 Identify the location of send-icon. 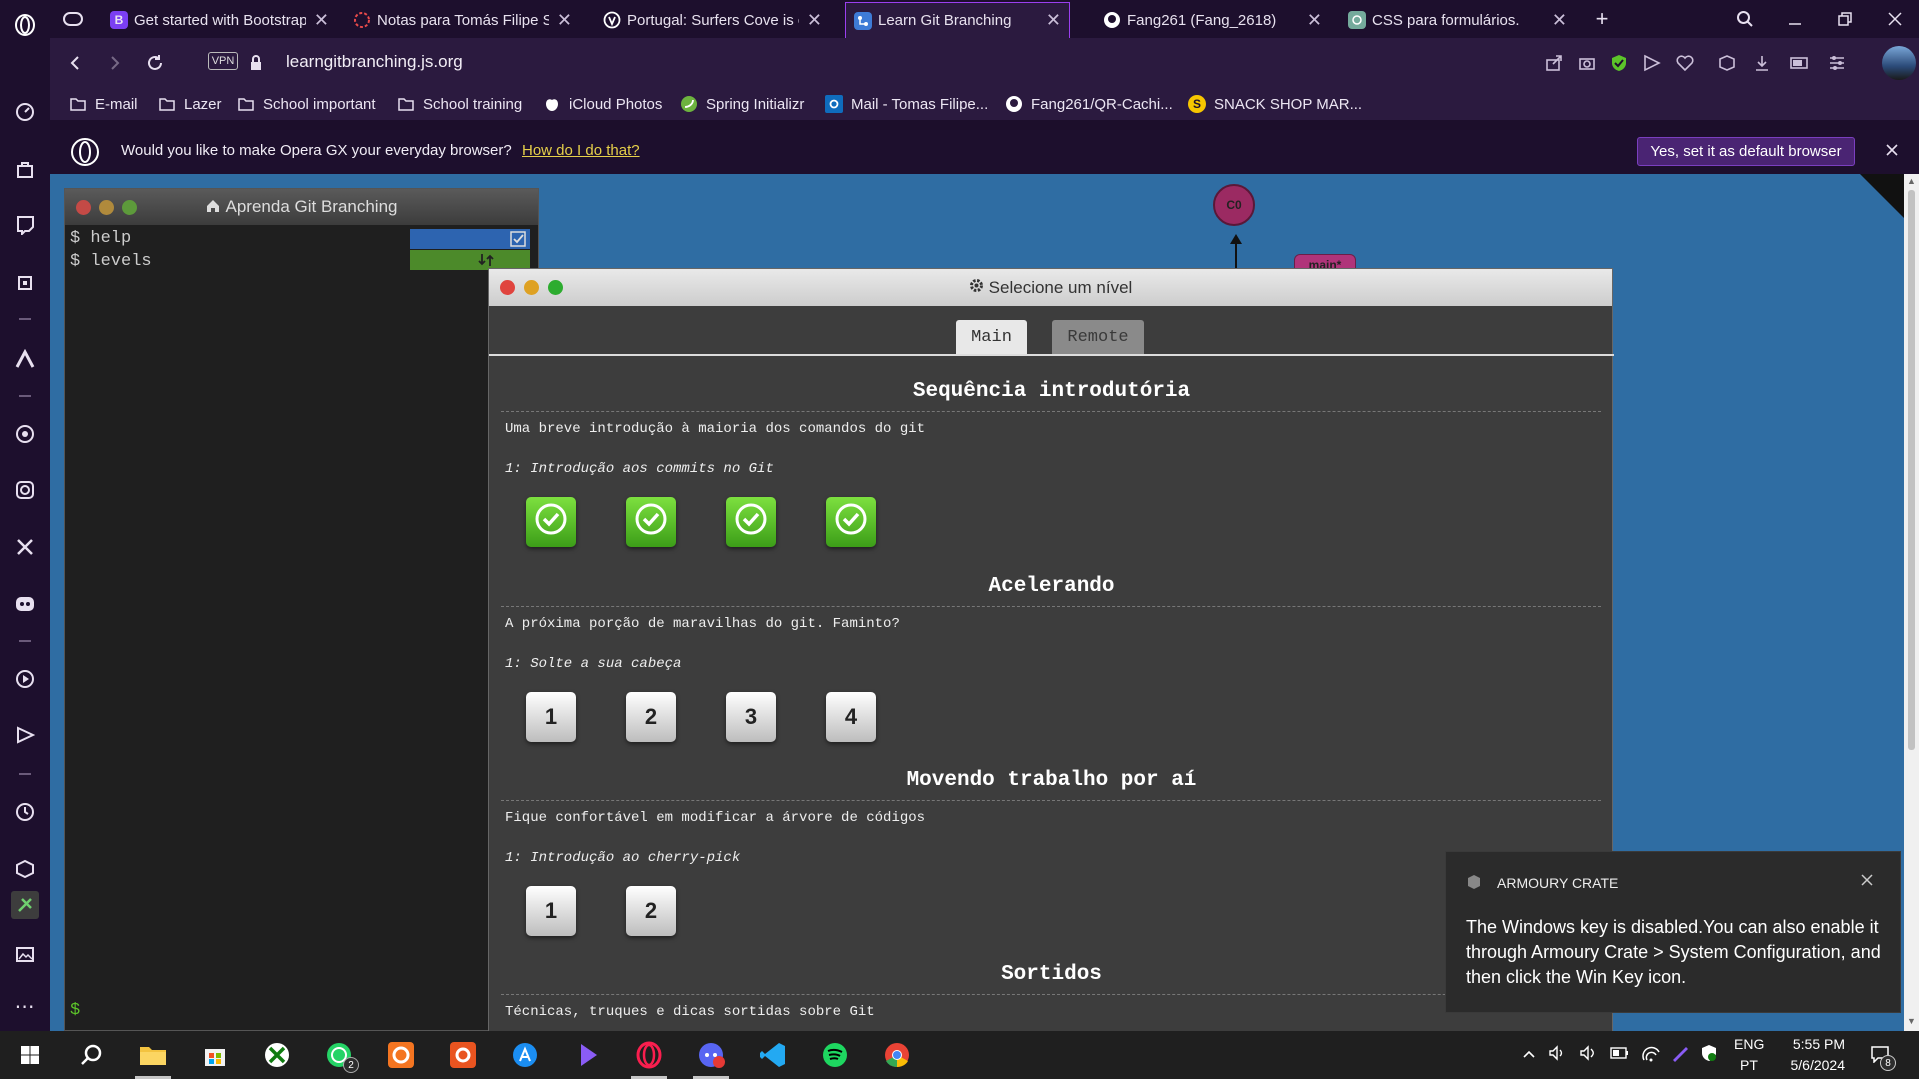
(25, 735).